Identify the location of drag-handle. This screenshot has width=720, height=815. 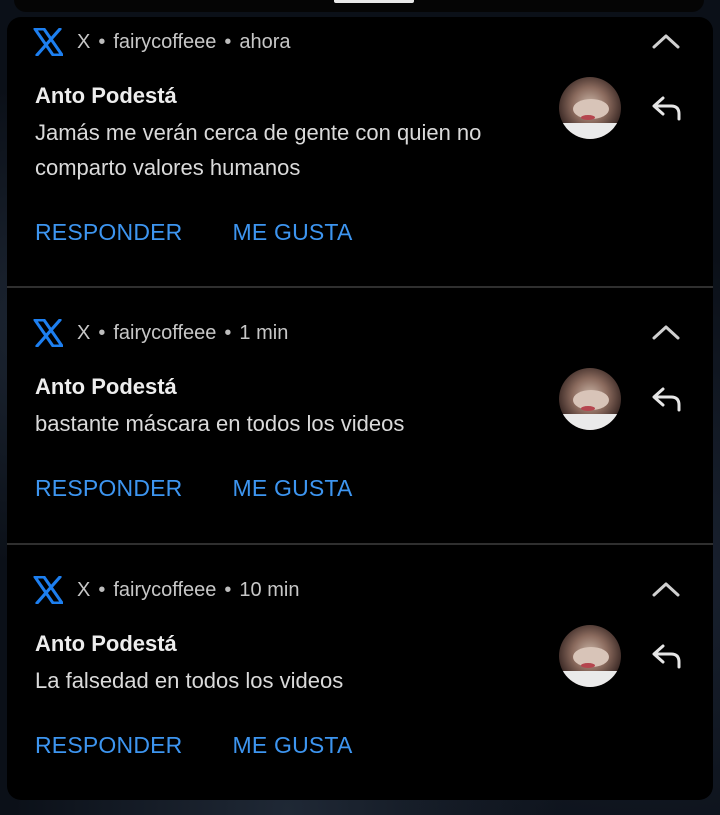
(374, 1).